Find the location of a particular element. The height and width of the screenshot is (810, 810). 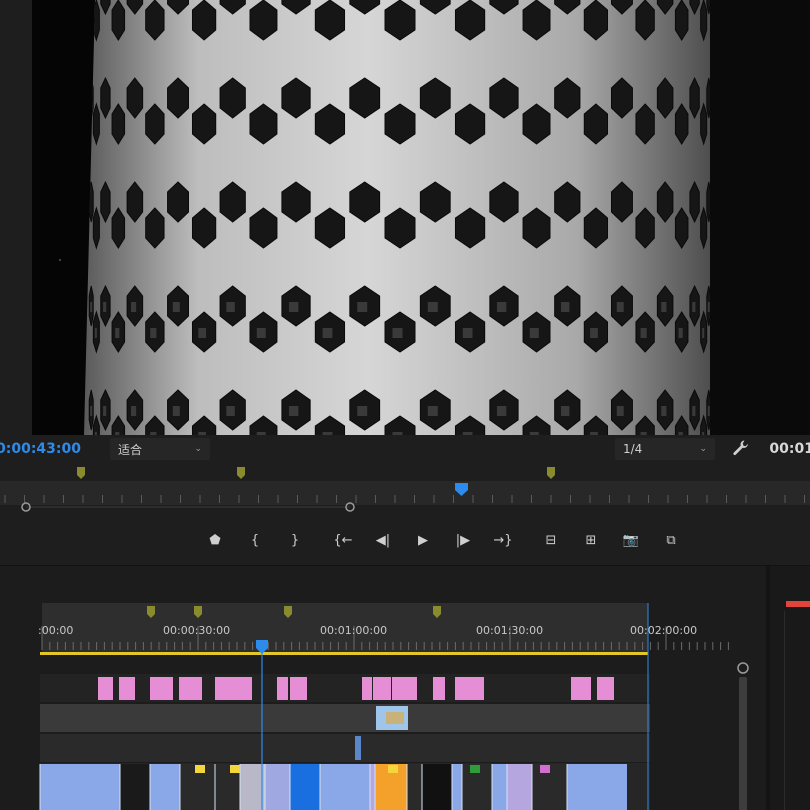

export-frame-button: 📷 is located at coordinates (631, 540).